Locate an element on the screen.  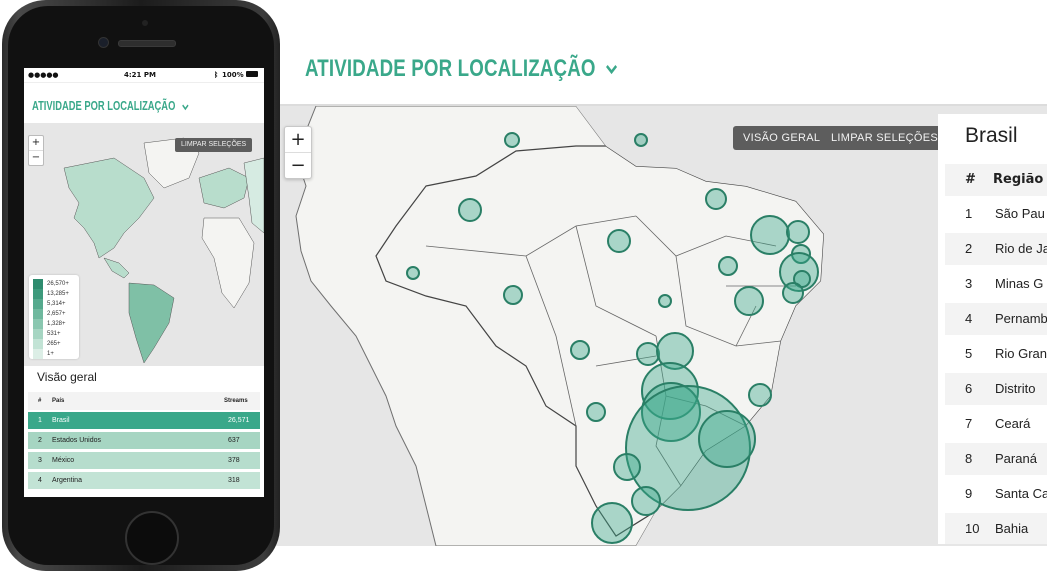
front-sensor is located at coordinates (145, 23).